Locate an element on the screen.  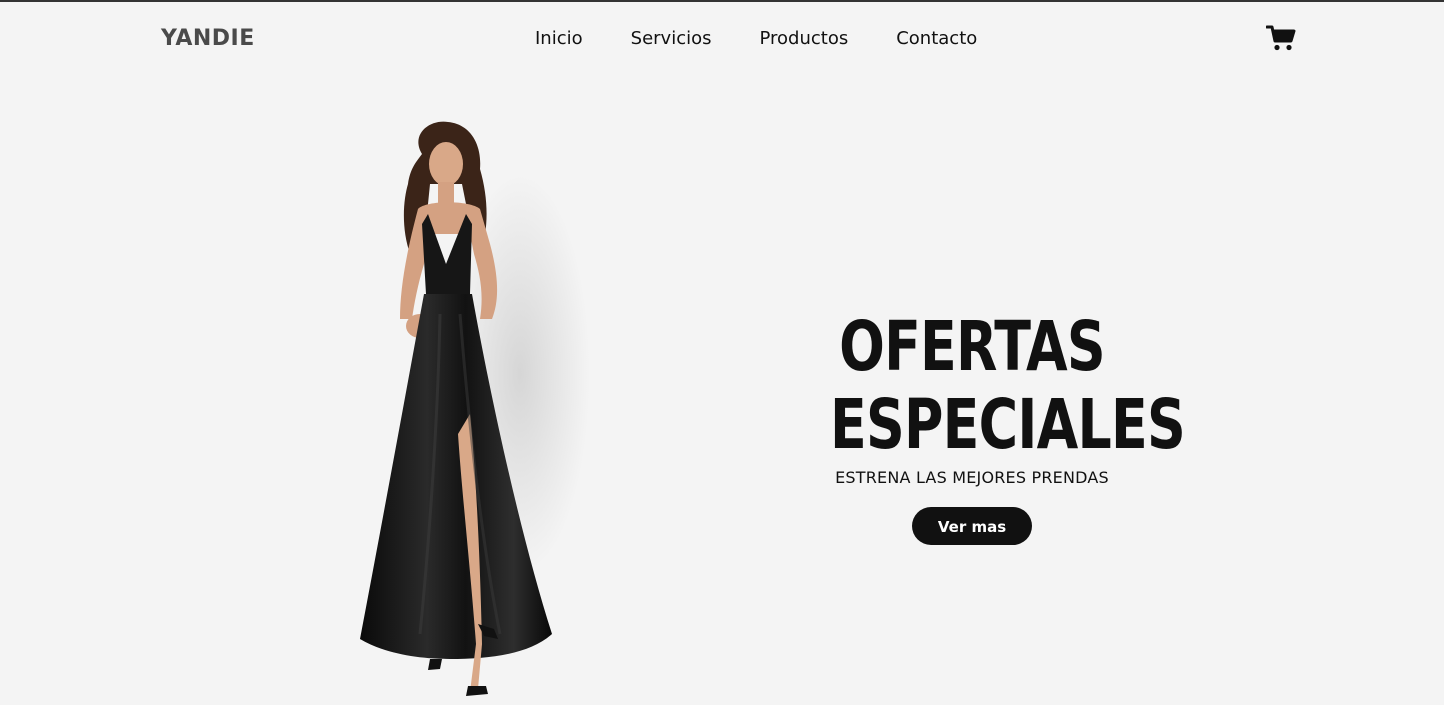
ver-mas-button: Ver mas is located at coordinates (972, 526).